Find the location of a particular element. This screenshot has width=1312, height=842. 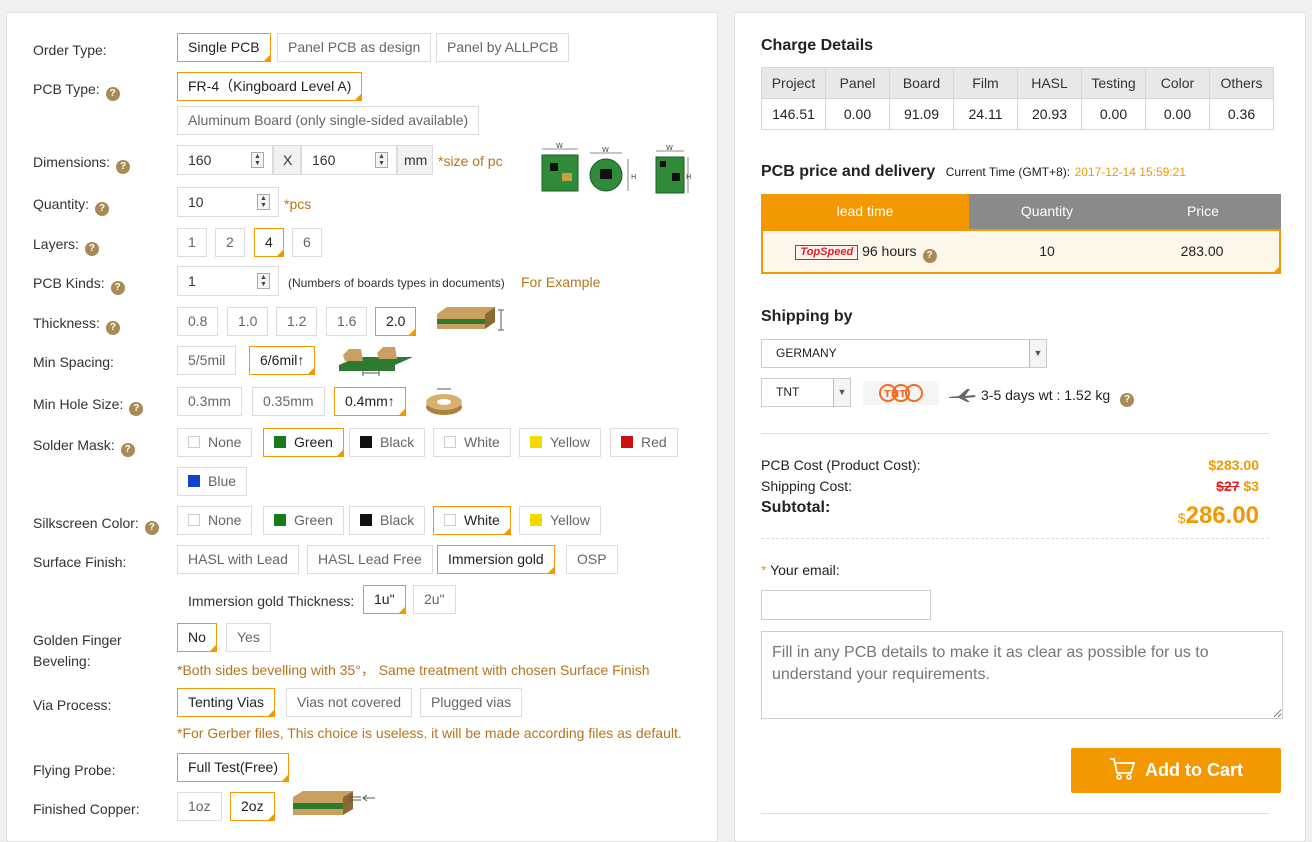

solder-mask-black: Black is located at coordinates (387, 442).